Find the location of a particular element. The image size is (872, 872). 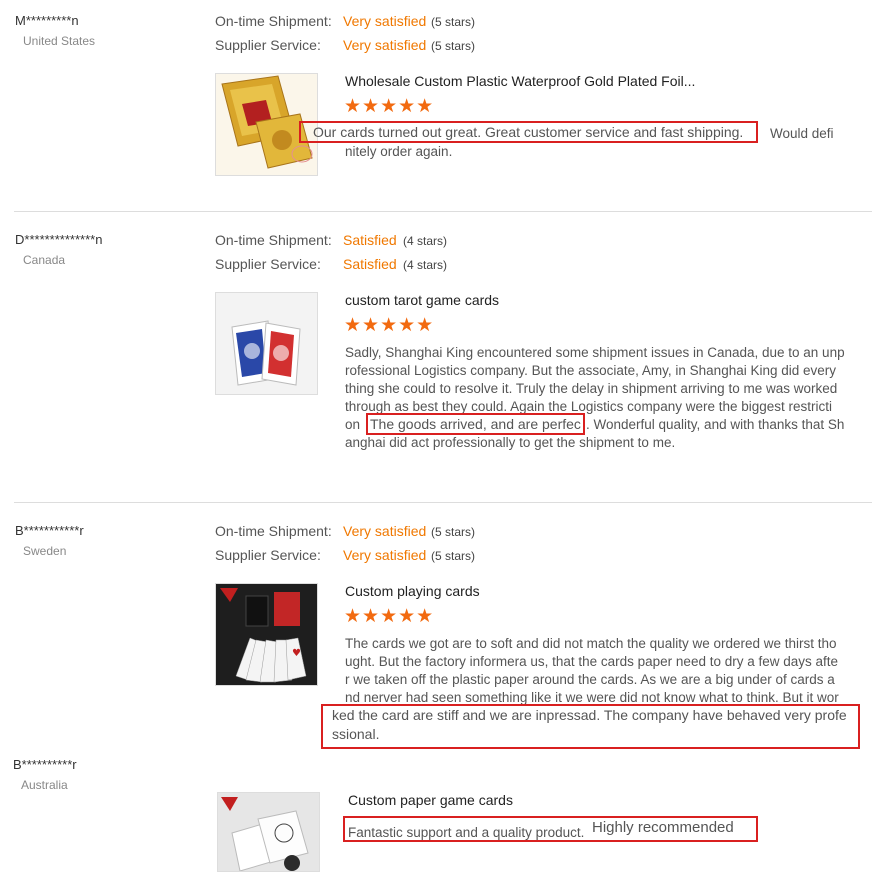

service-stars: (4 stars) is located at coordinates (425, 265).